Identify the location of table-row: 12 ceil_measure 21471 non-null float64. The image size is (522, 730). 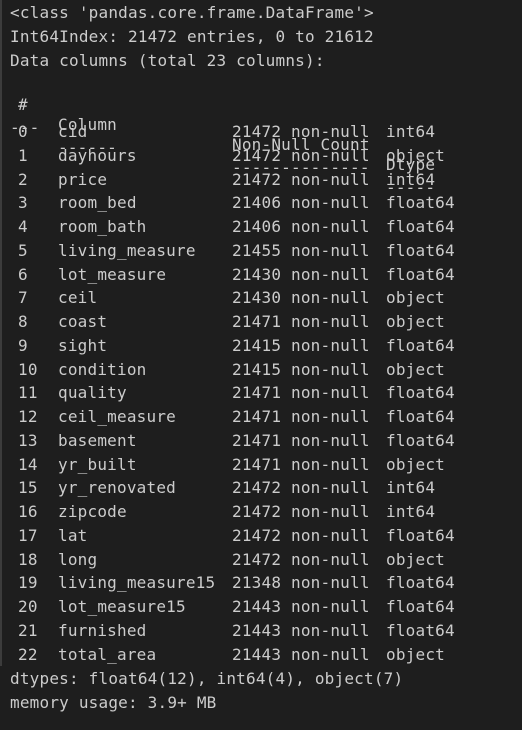
(261, 417).